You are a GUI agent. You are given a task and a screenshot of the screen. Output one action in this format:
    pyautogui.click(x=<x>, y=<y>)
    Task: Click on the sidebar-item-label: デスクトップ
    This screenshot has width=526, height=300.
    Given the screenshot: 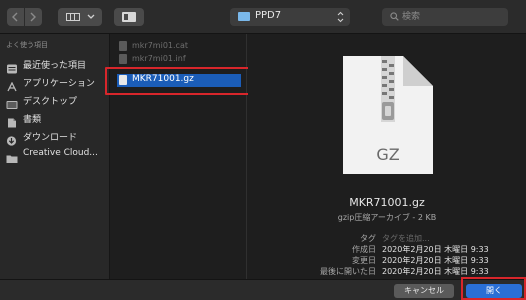 What is the action you would take?
    pyautogui.click(x=50, y=102)
    